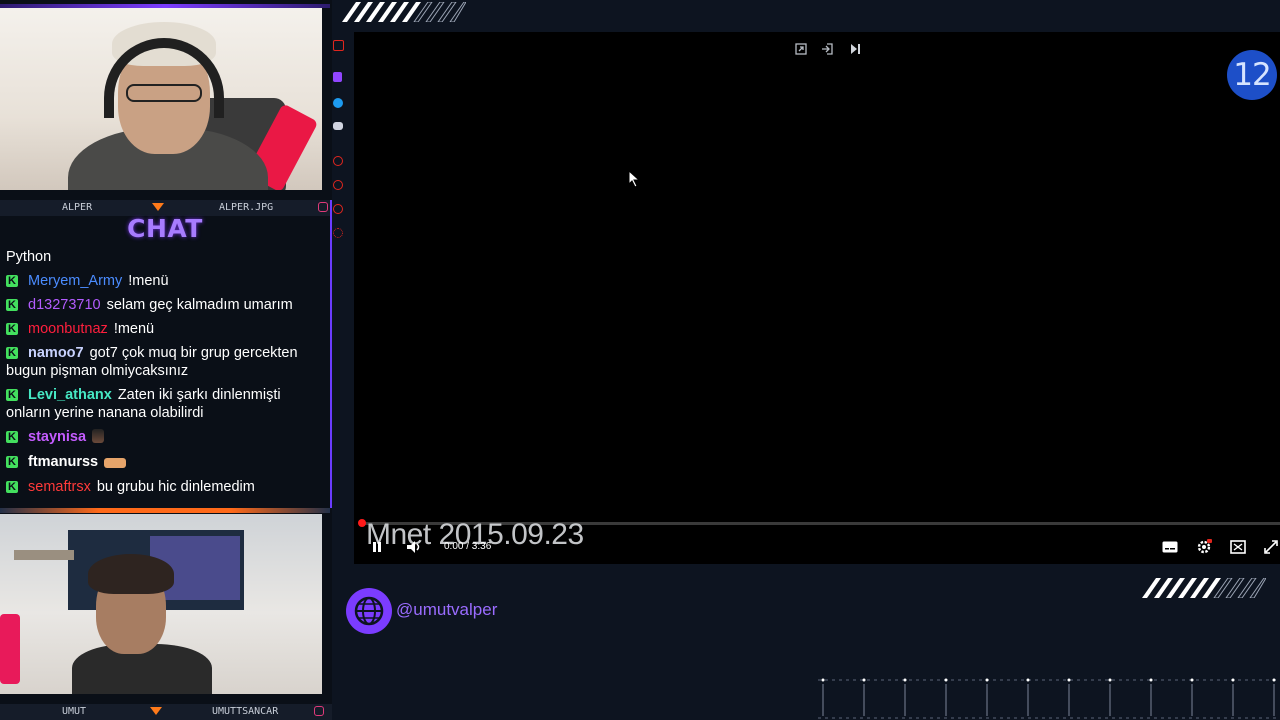  I want to click on chat-username: Meryem_Army, so click(75, 281).